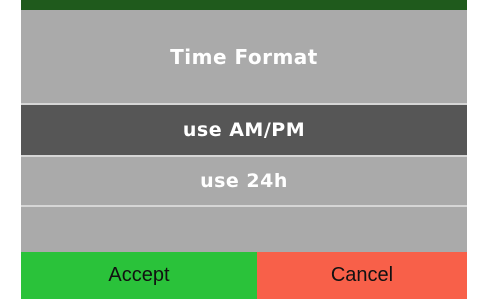 Image resolution: width=487 pixels, height=299 pixels. Describe the element at coordinates (244, 206) in the screenshot. I see `options-bottom-divider` at that location.